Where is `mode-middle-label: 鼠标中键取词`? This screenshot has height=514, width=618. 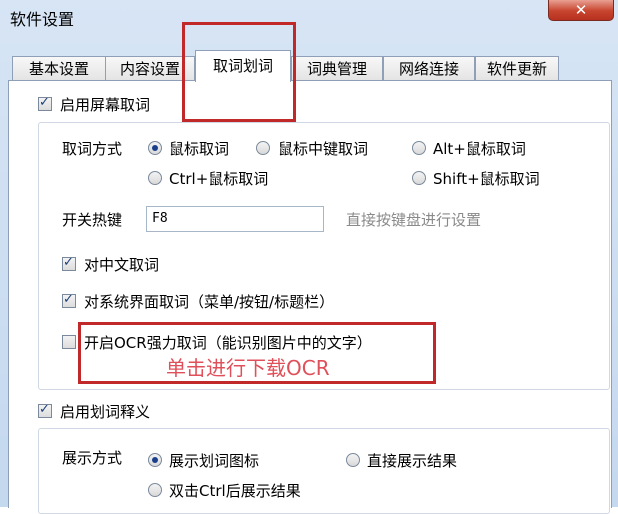
mode-middle-label: 鼠标中键取词 is located at coordinates (323, 149).